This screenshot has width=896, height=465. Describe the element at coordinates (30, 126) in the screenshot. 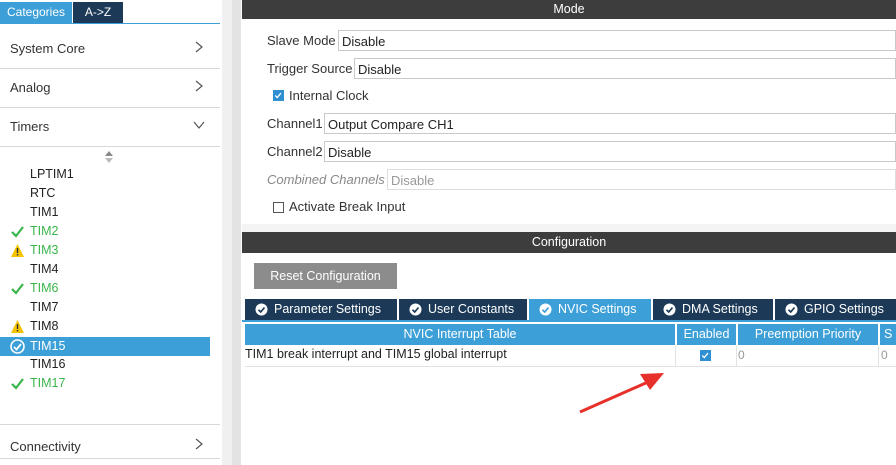

I see `section-label: Timers` at that location.